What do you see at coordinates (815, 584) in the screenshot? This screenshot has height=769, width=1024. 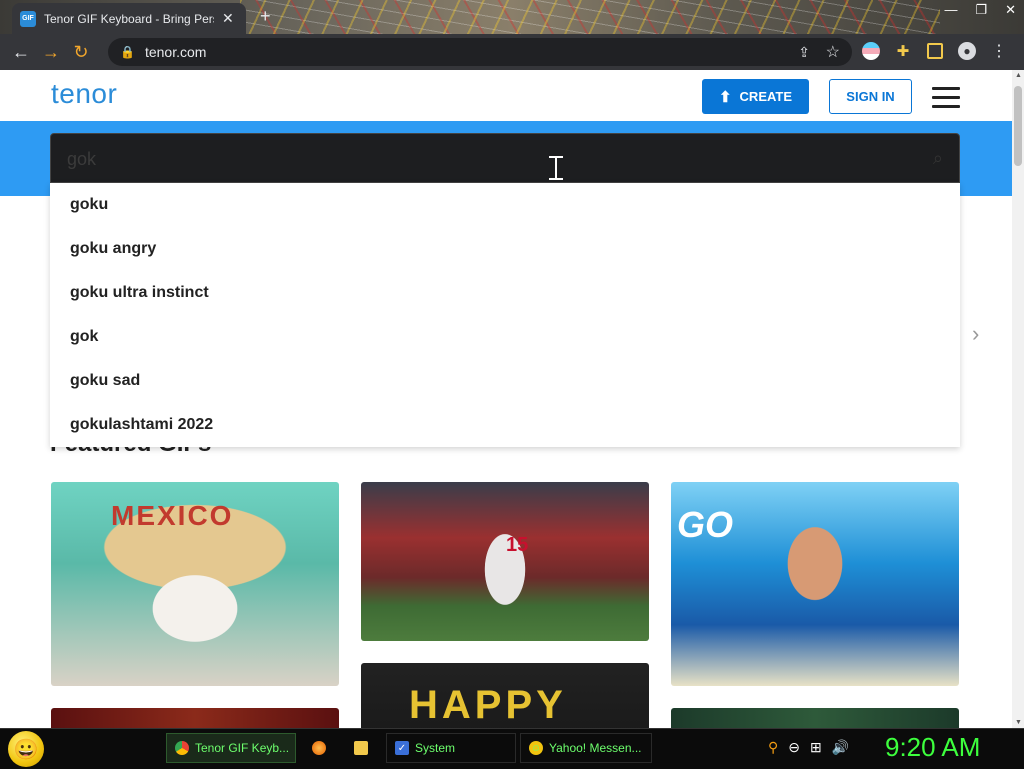 I see `gif-tile-man-microphone: GO` at bounding box center [815, 584].